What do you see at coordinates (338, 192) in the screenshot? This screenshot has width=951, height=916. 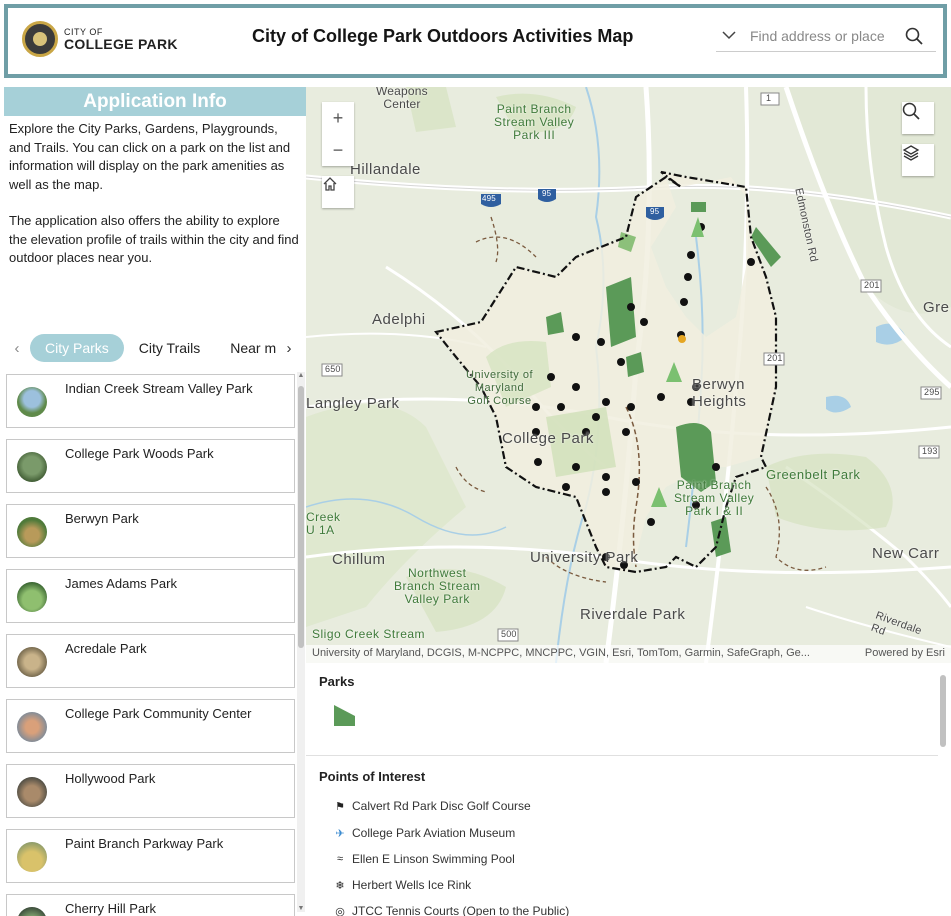 I see `home-button` at bounding box center [338, 192].